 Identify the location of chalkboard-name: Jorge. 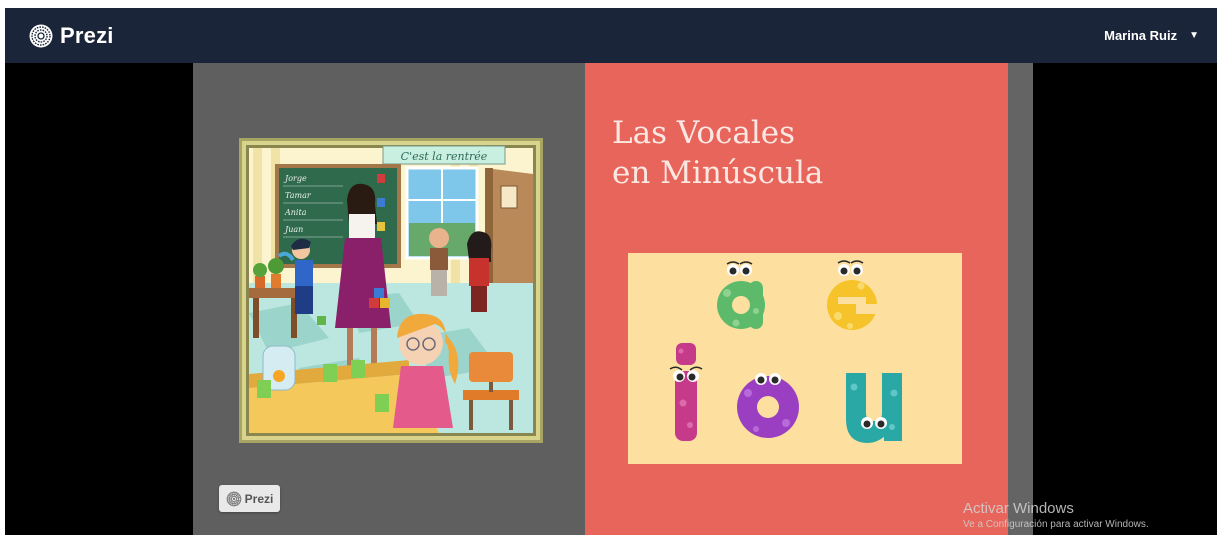
(295, 178).